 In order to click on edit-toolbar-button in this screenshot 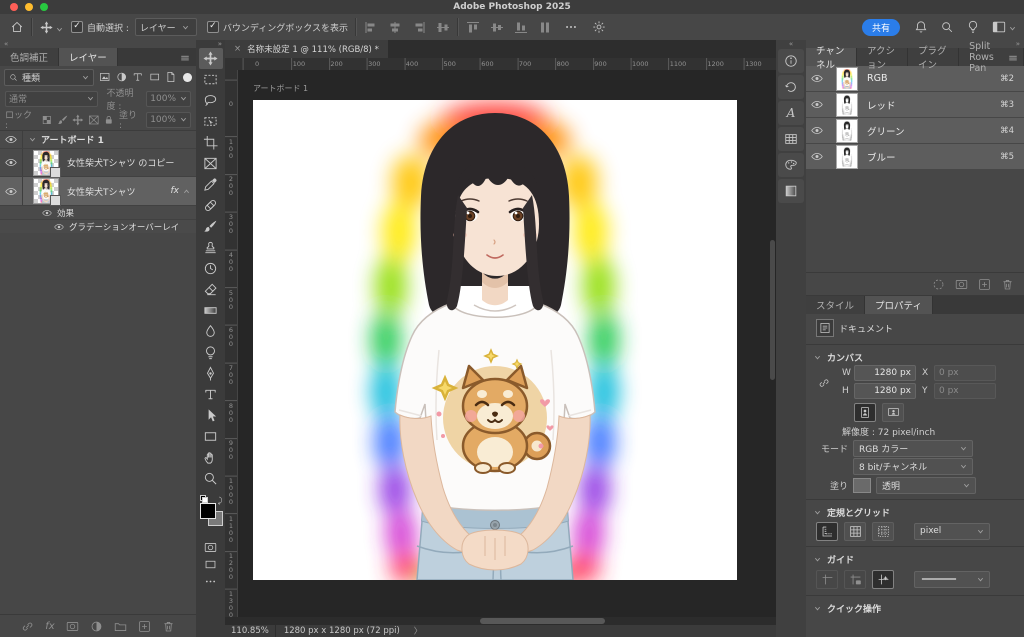, I will do `click(211, 581)`.